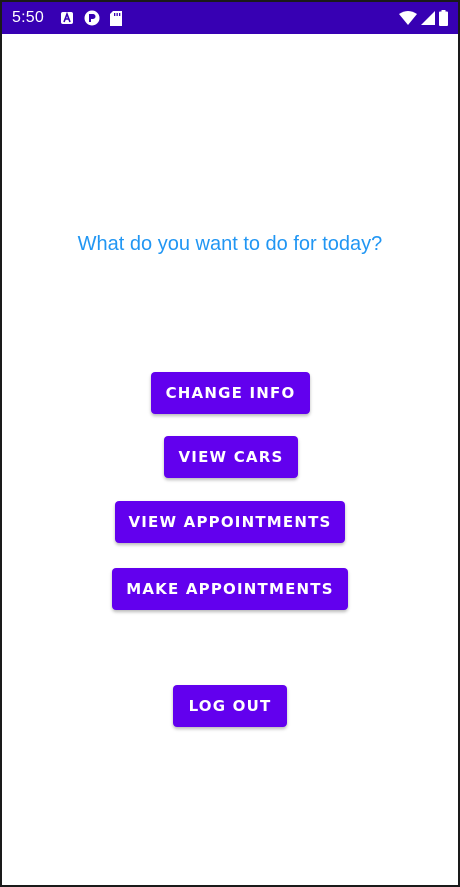 The height and width of the screenshot is (887, 460). What do you see at coordinates (28, 17) in the screenshot?
I see `status-time: 5:50` at bounding box center [28, 17].